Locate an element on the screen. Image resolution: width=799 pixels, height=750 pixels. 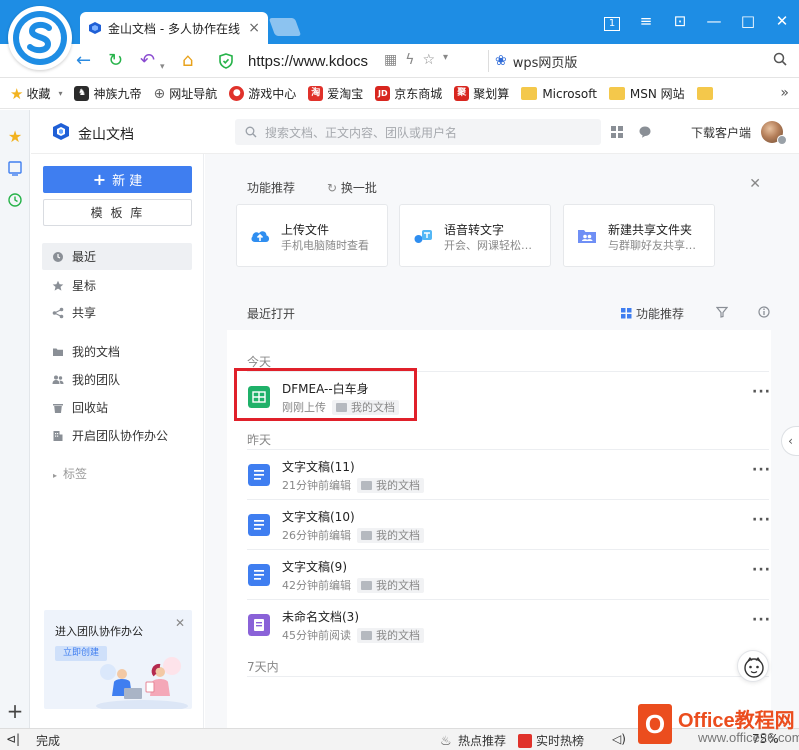
app-name: 金山文档 is located at coordinates (106, 134).